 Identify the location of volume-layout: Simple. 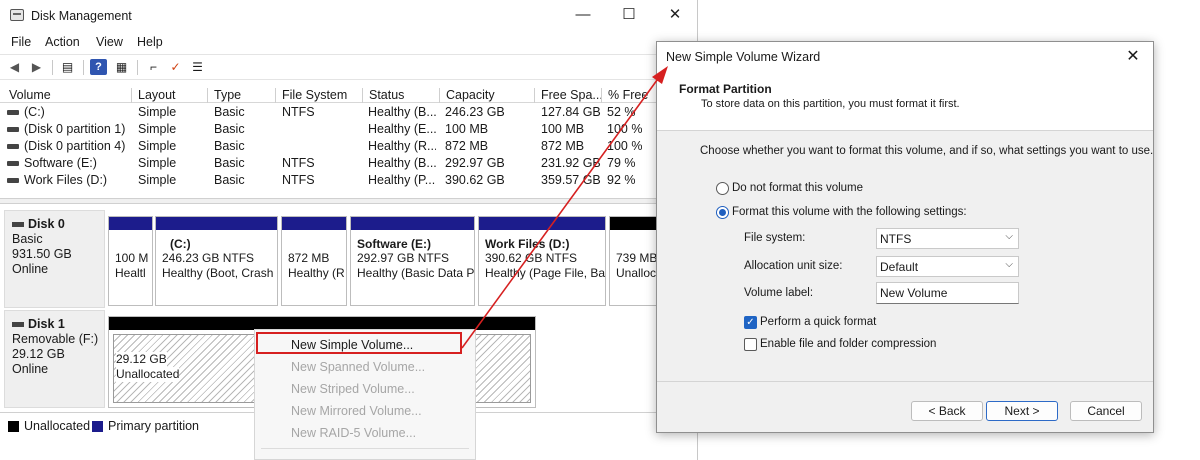
(157, 163).